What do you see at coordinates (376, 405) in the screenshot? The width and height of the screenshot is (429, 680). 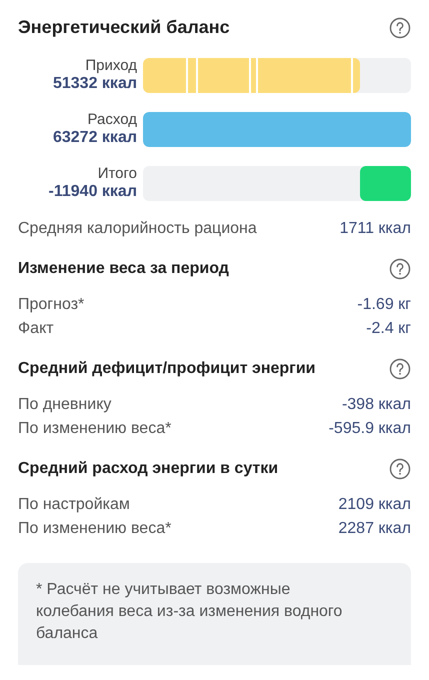 I see `row-value: -398 ккал` at bounding box center [376, 405].